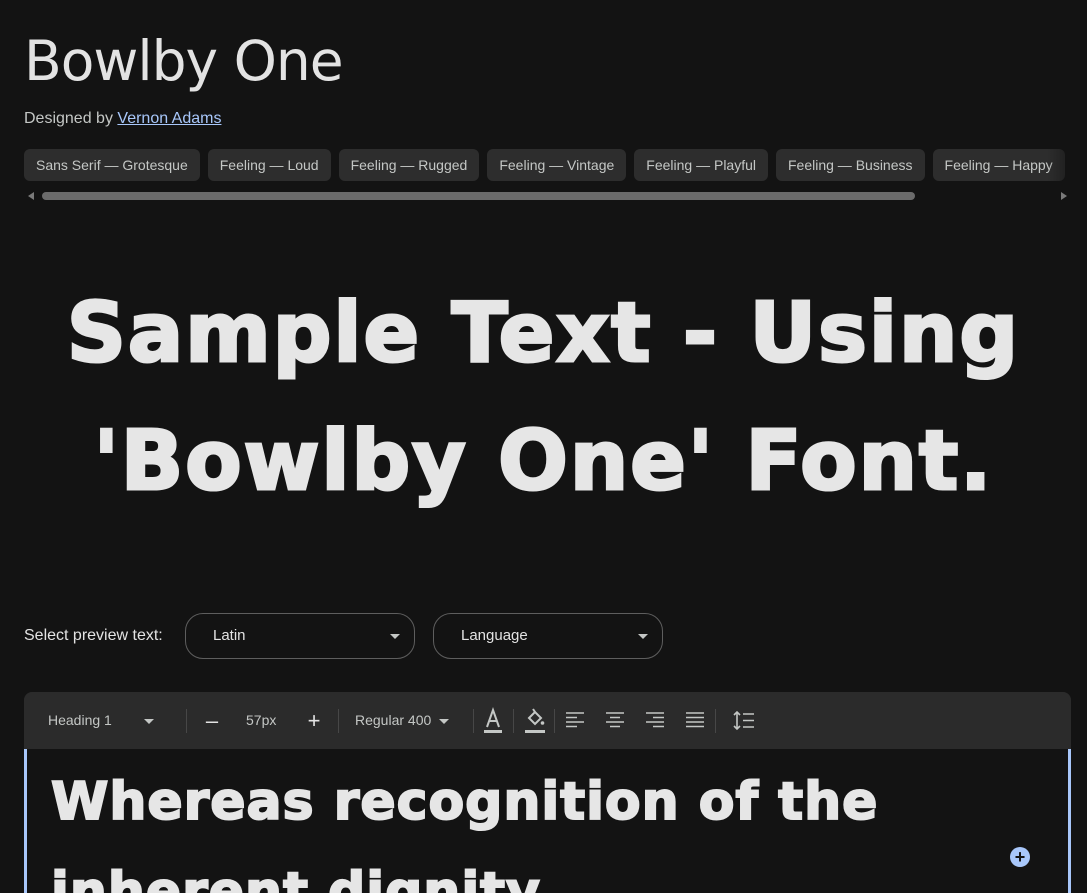 The height and width of the screenshot is (893, 1087). I want to click on tags-scrollbar, so click(547, 196).